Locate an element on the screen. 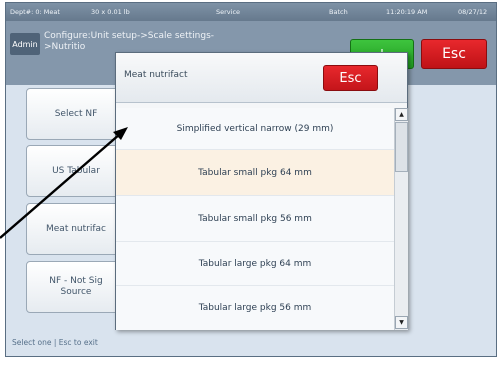  list-item: Tabular large pkg 64 mm is located at coordinates (255, 264).